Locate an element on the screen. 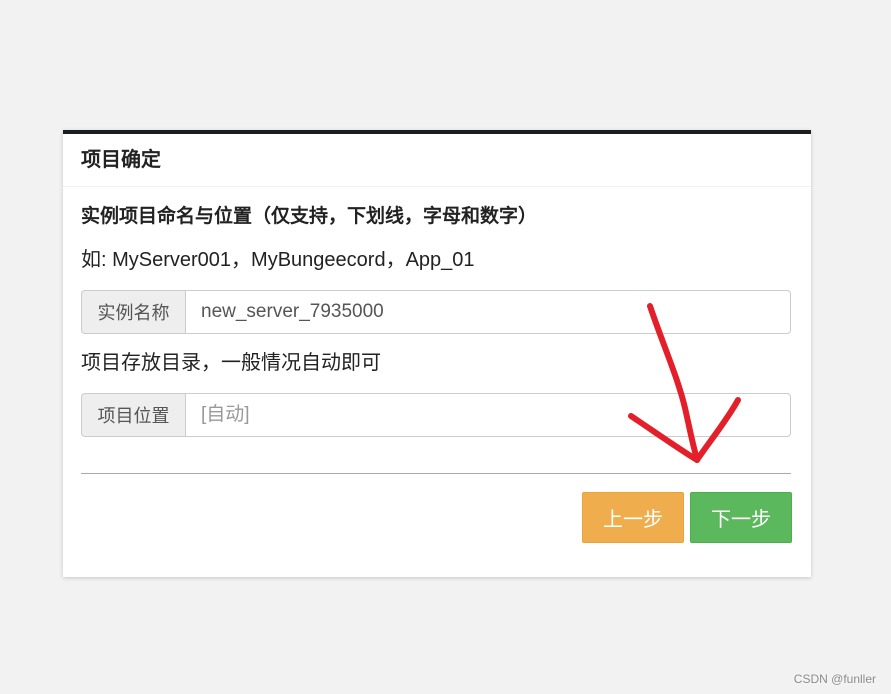 Image resolution: width=891 pixels, height=694 pixels. project-location-group: 项目位置 is located at coordinates (436, 415).